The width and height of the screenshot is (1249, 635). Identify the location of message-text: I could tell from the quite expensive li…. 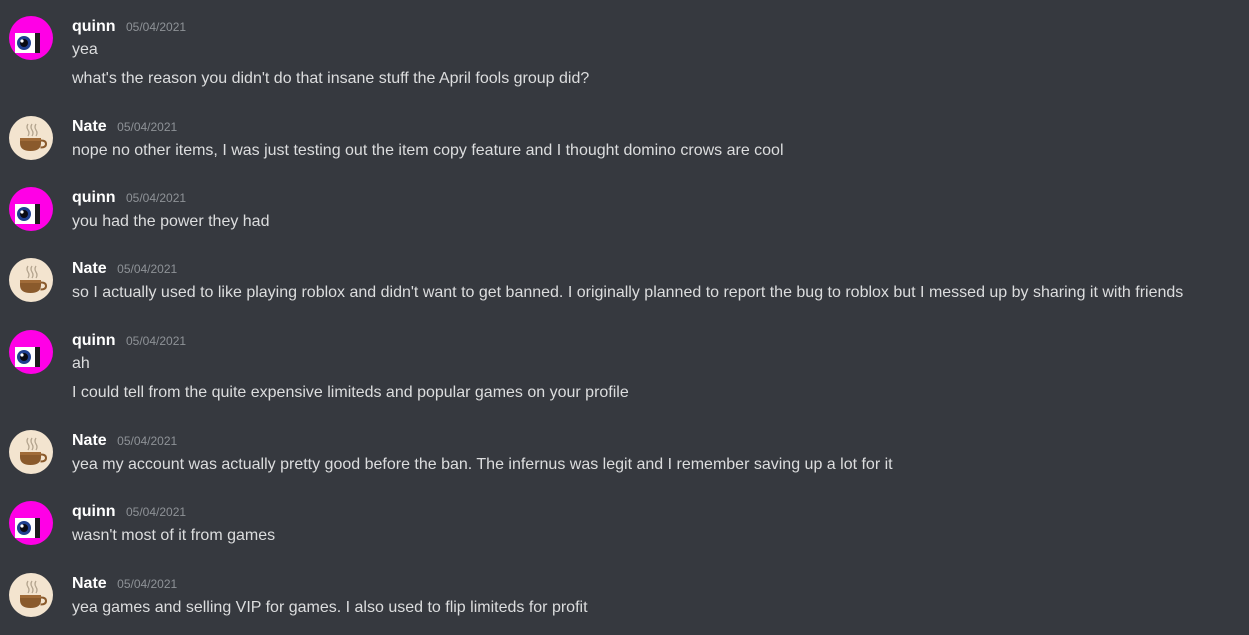
(350, 392).